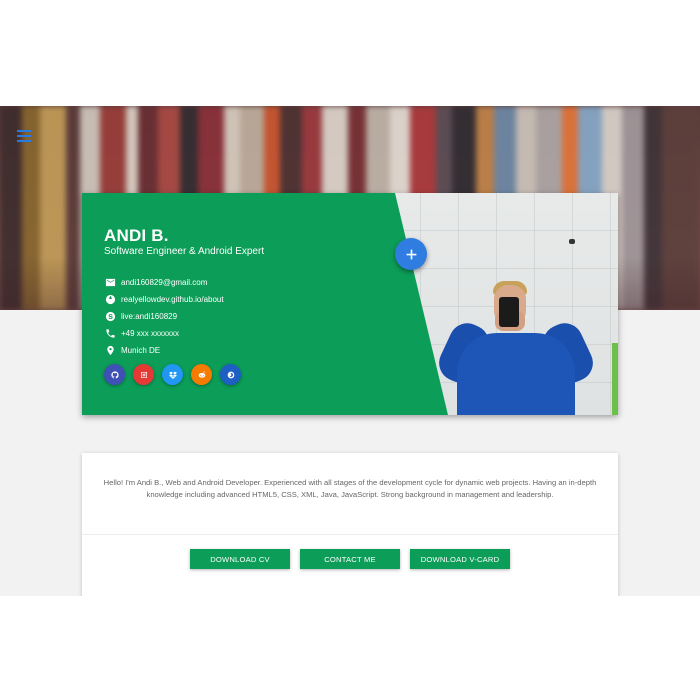  What do you see at coordinates (509, 312) in the screenshot?
I see `smartphone` at bounding box center [509, 312].